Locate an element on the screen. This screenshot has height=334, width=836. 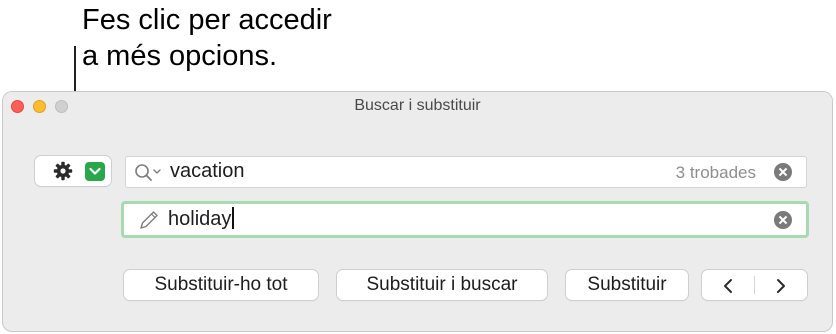
replace-input: holiday is located at coordinates (201, 219).